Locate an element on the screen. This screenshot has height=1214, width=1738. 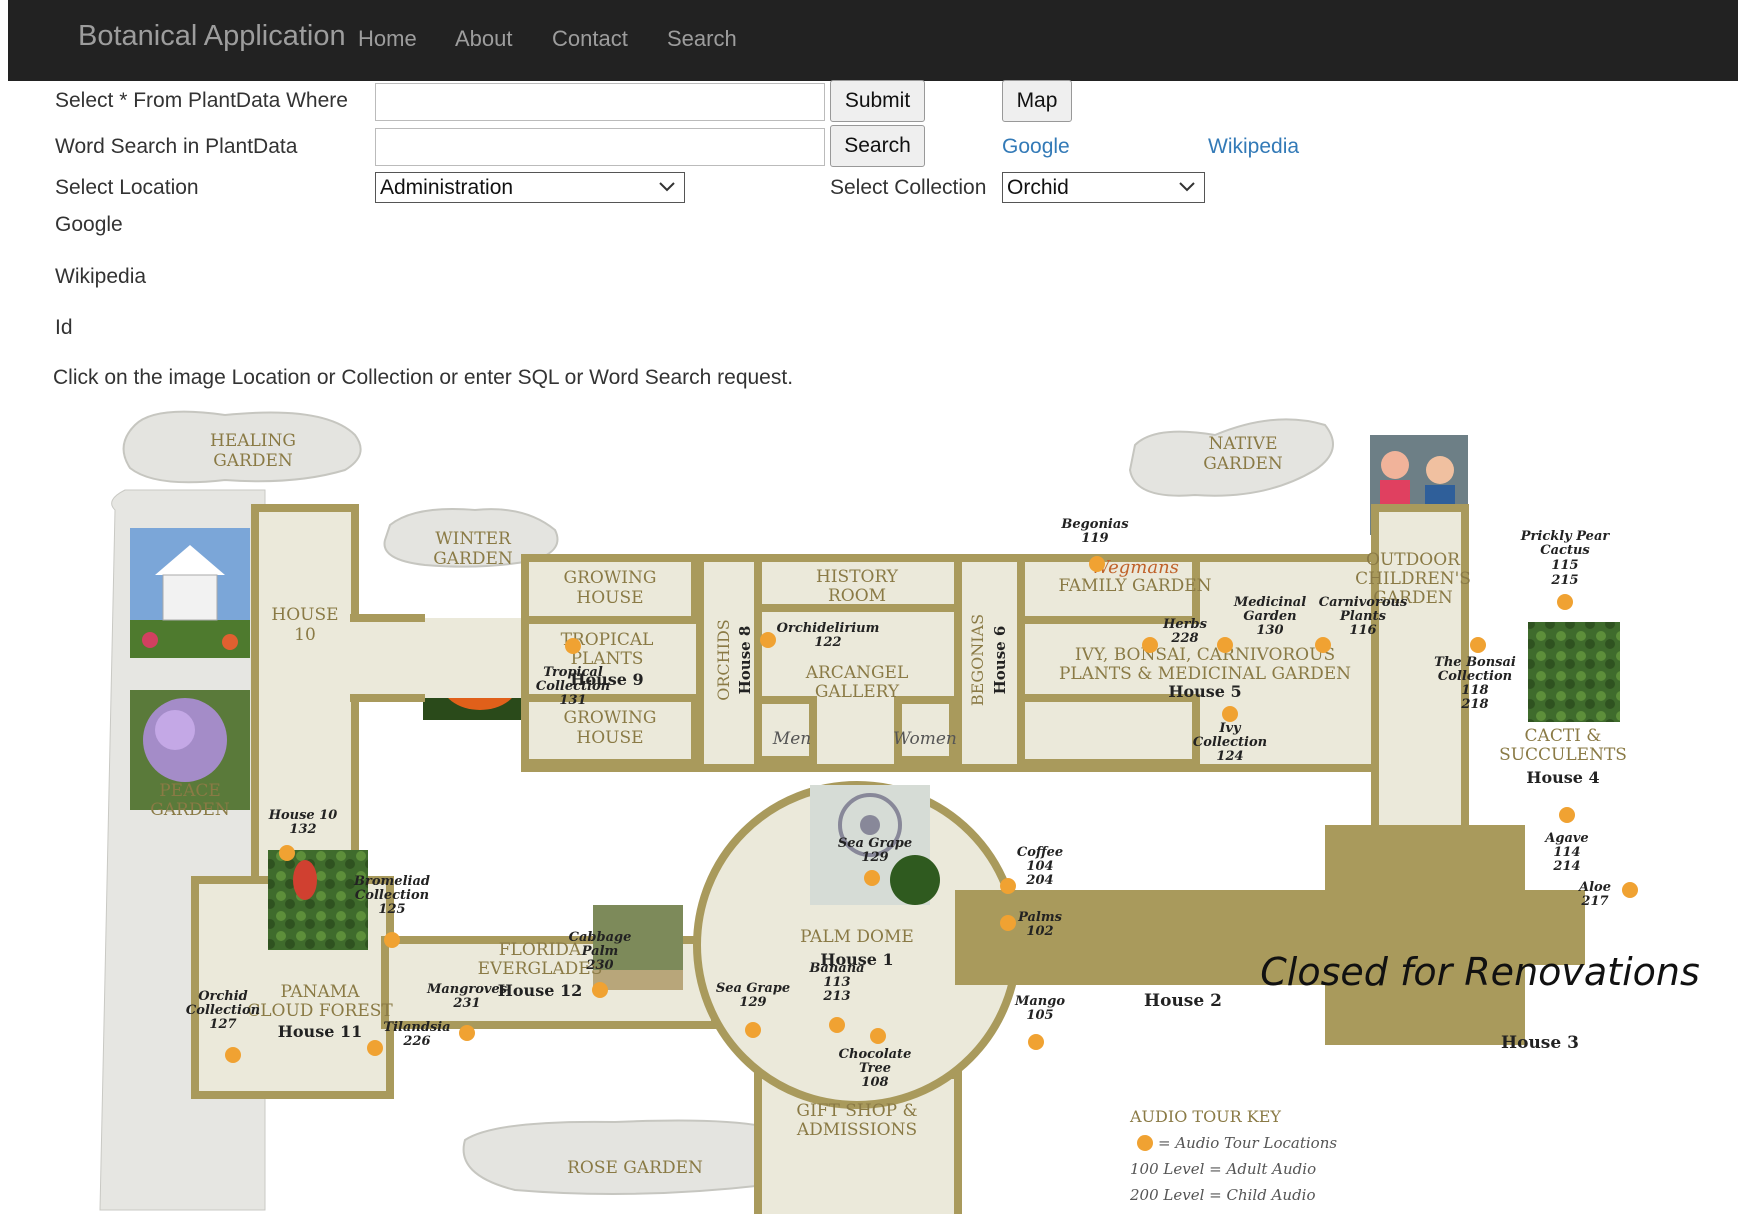
google-link: Google is located at coordinates (1036, 147).